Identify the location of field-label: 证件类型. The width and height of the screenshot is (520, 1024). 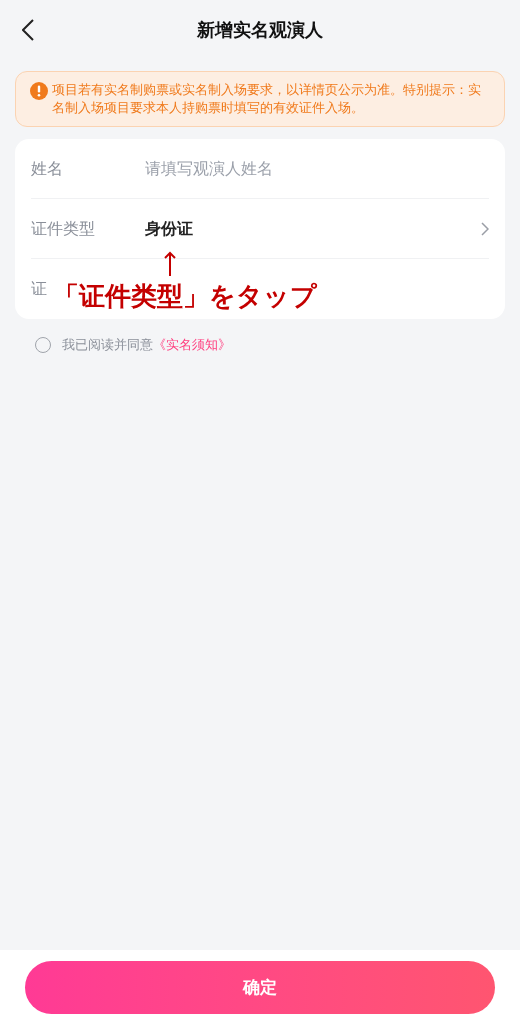
(63, 228).